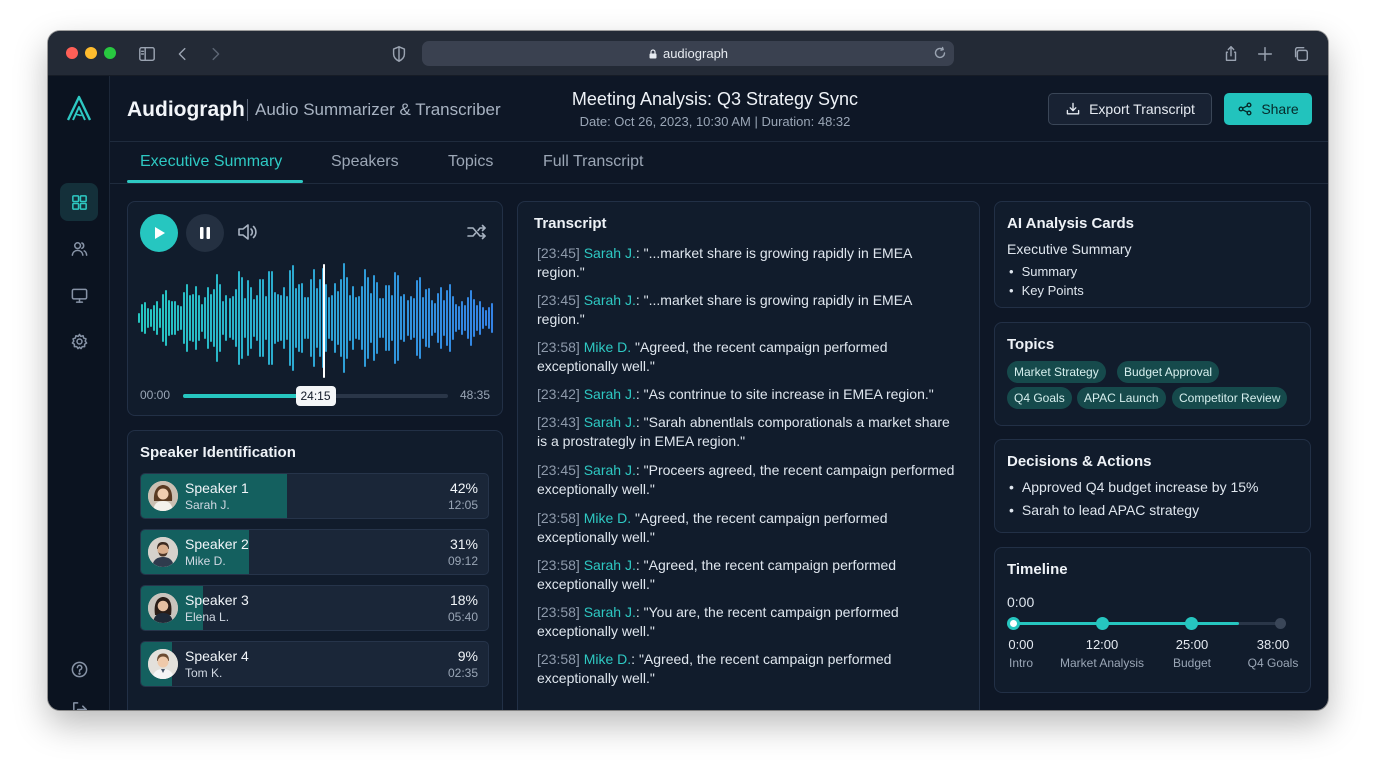 This screenshot has width=1376, height=768. Describe the element at coordinates (79, 295) in the screenshot. I see `monitor-nav-button` at that location.